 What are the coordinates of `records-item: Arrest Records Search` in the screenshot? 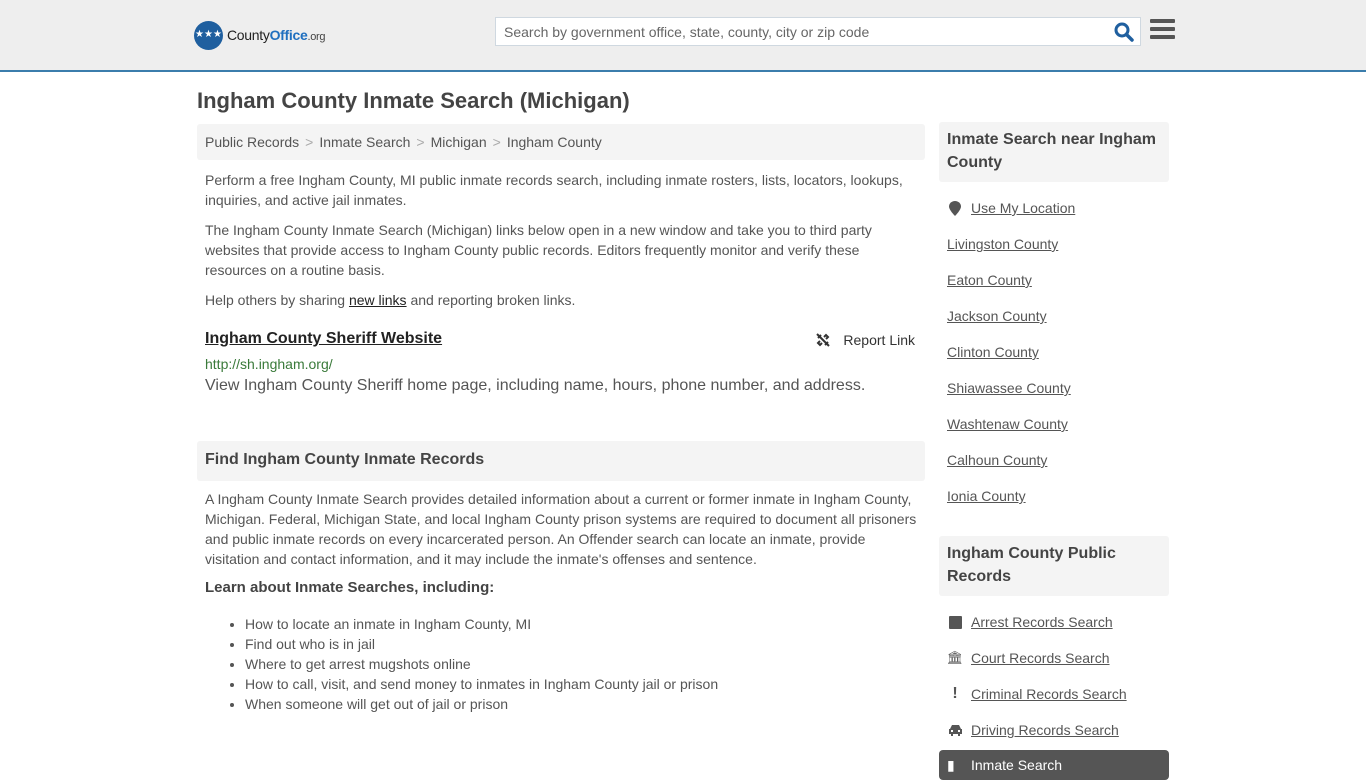 It's located at (1054, 622).